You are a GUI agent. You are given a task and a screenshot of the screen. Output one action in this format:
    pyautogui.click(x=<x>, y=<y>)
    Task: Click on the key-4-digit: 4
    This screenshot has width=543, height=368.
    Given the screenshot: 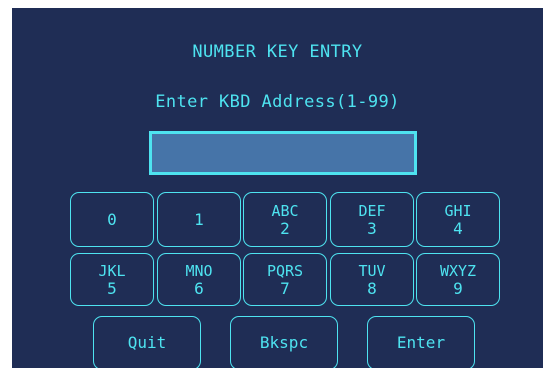 What is the action you would take?
    pyautogui.click(x=458, y=228)
    